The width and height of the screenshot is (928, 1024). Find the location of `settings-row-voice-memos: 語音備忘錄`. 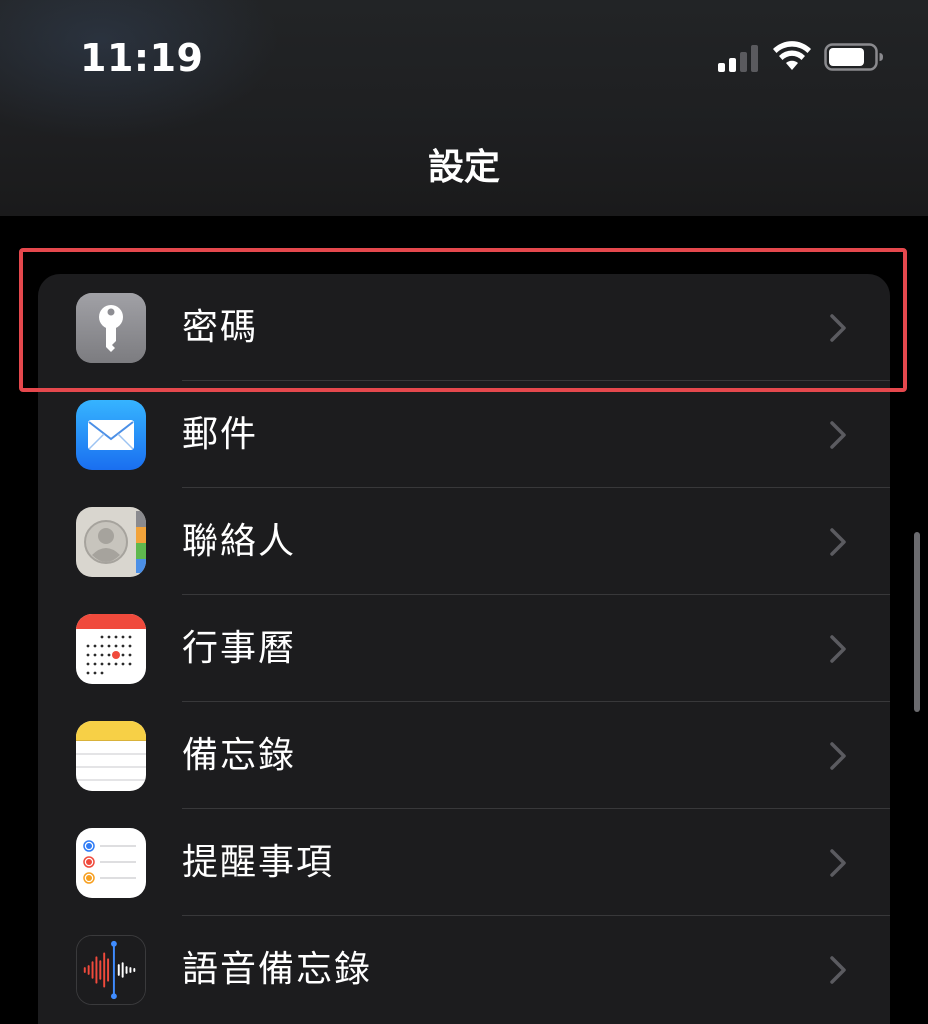

settings-row-voice-memos: 語音備忘錄 is located at coordinates (464, 969).